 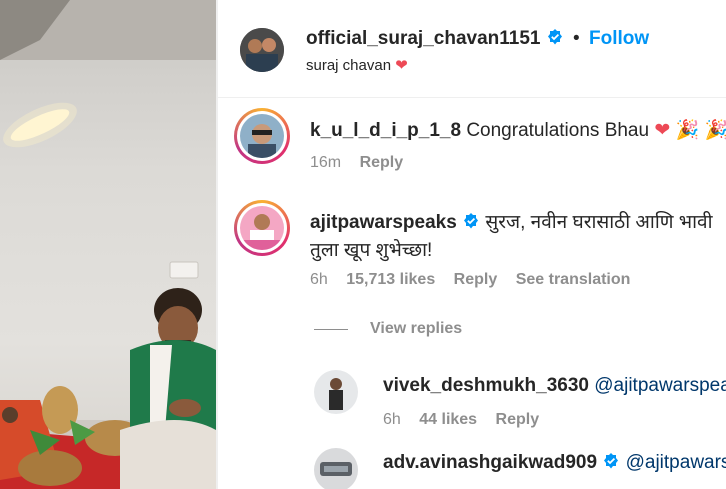 I want to click on comment-text-continued: तुला खूप शुभेच्छा!, so click(x=371, y=250).